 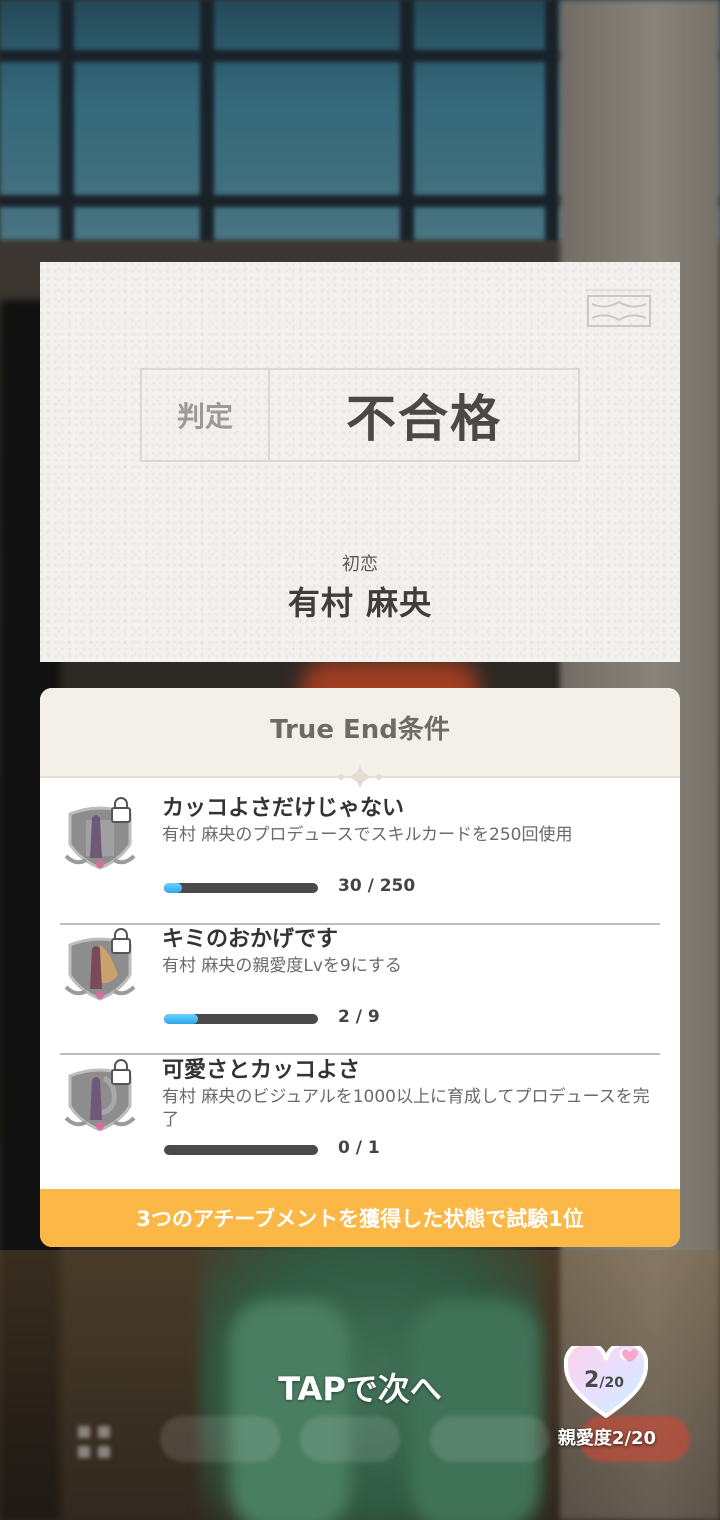 I want to click on affection-label: 親愛度2/20, so click(x=607, y=1438).